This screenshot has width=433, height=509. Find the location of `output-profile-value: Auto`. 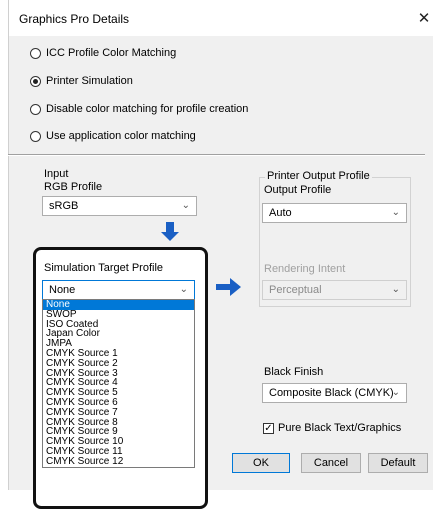

output-profile-value: Auto is located at coordinates (280, 213).